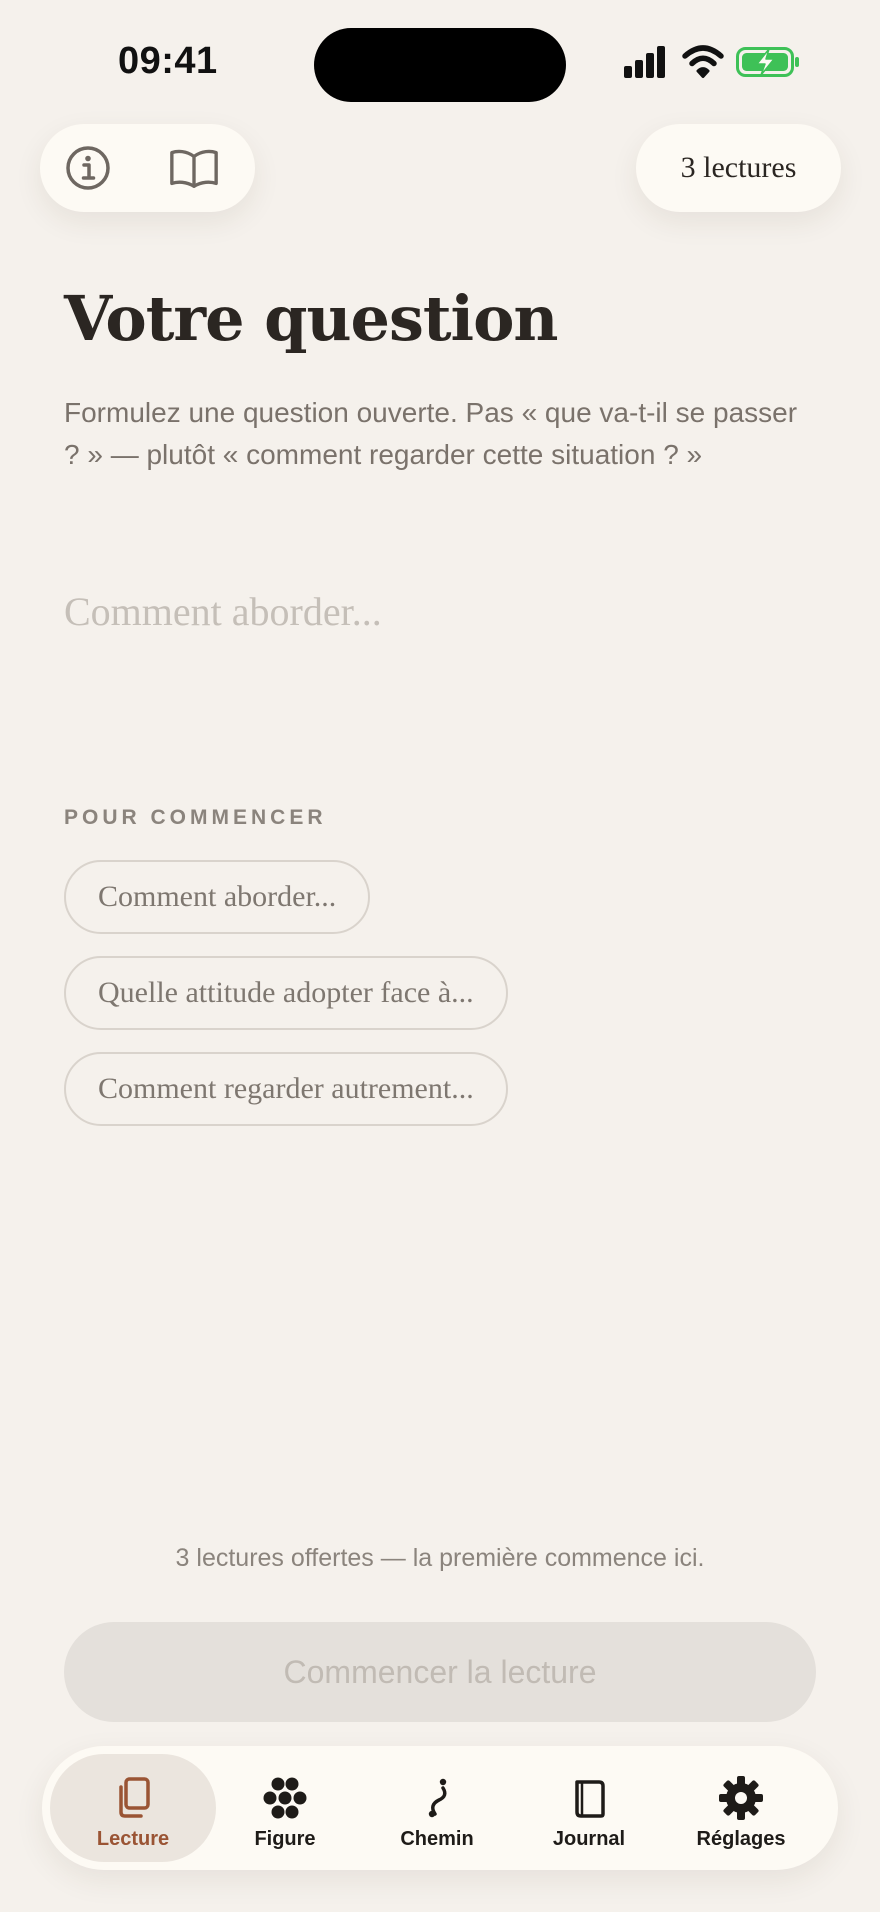 This screenshot has height=1912, width=880. What do you see at coordinates (440, 644) in the screenshot?
I see `question-input` at bounding box center [440, 644].